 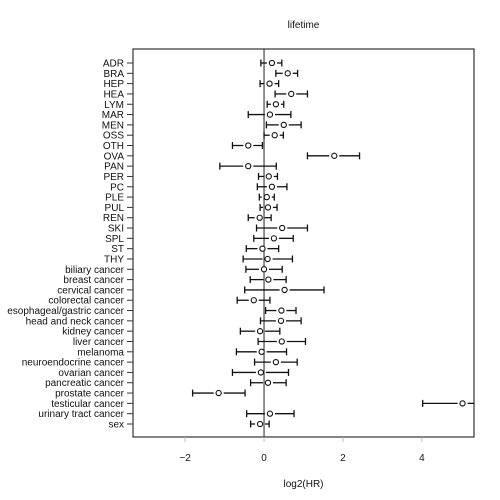 What do you see at coordinates (185, 458) in the screenshot?
I see `x-tick-label: −2` at bounding box center [185, 458].